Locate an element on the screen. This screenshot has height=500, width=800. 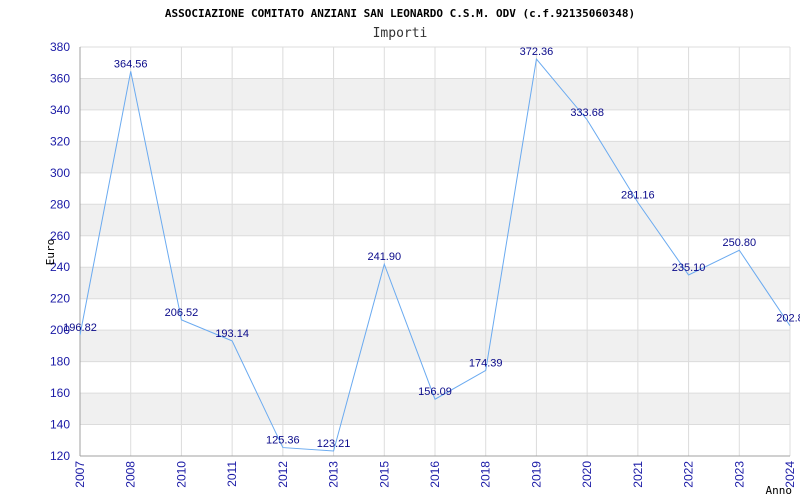
y-tick-label: 220 is located at coordinates (60, 299).